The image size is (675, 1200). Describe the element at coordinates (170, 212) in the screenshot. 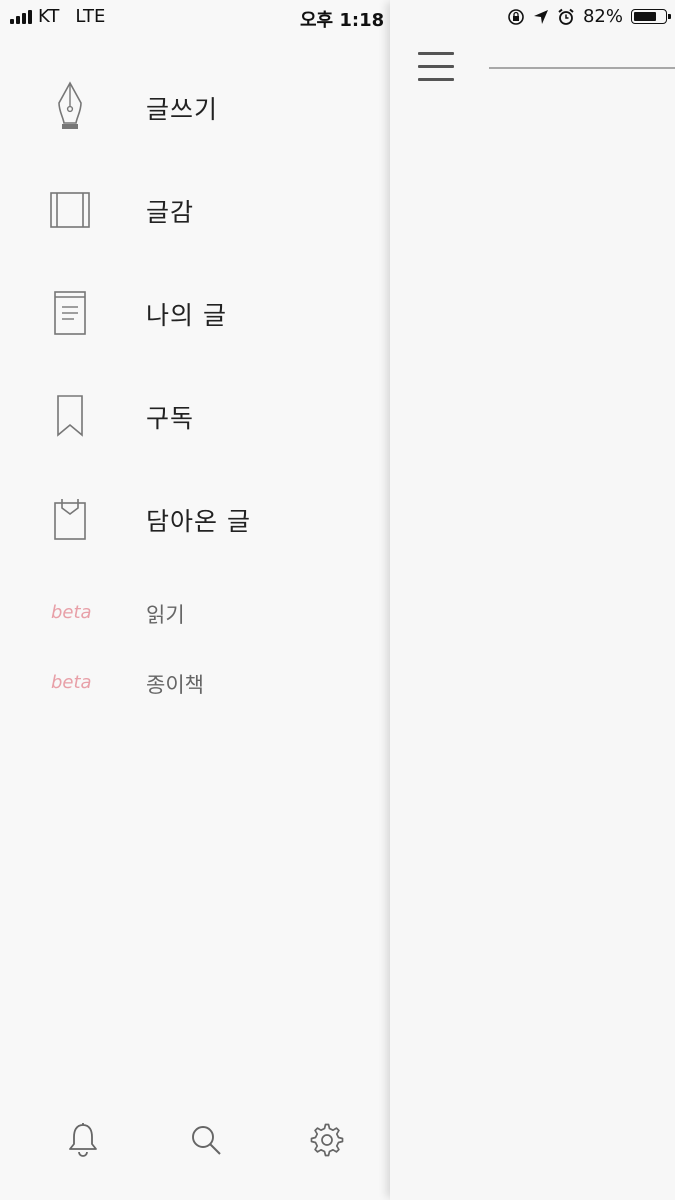

I see `menu-item-label: 글감` at that location.